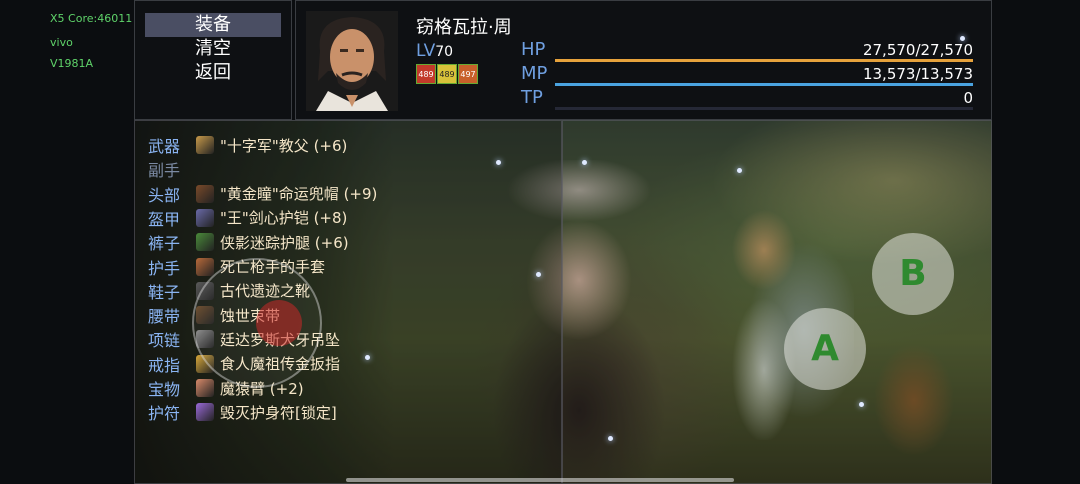 The width and height of the screenshot is (1080, 484). I want to click on equipment-slot-label: 护手, so click(164, 268).